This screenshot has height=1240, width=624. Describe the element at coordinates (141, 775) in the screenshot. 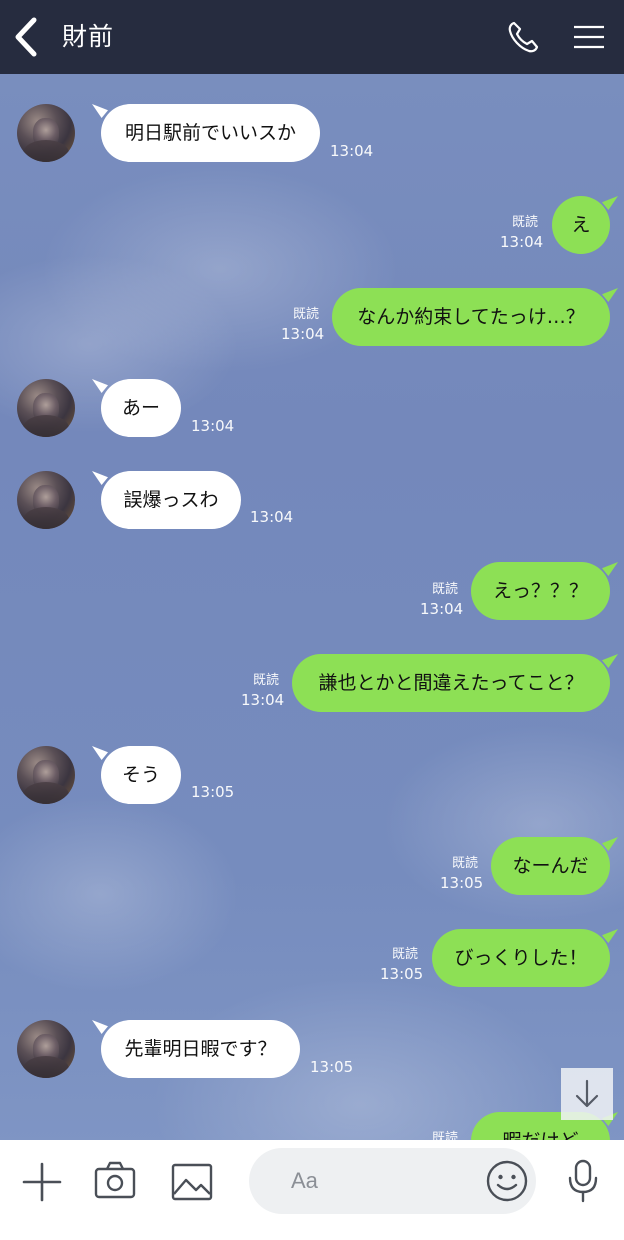

I see `incoming-message-bubble: そう` at that location.